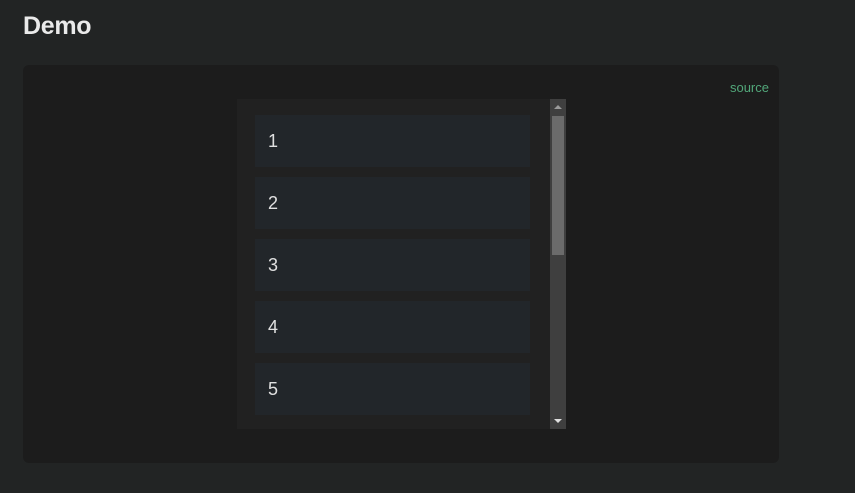 The height and width of the screenshot is (493, 855). Describe the element at coordinates (558, 185) in the screenshot. I see `scrollbar-thumb` at that location.